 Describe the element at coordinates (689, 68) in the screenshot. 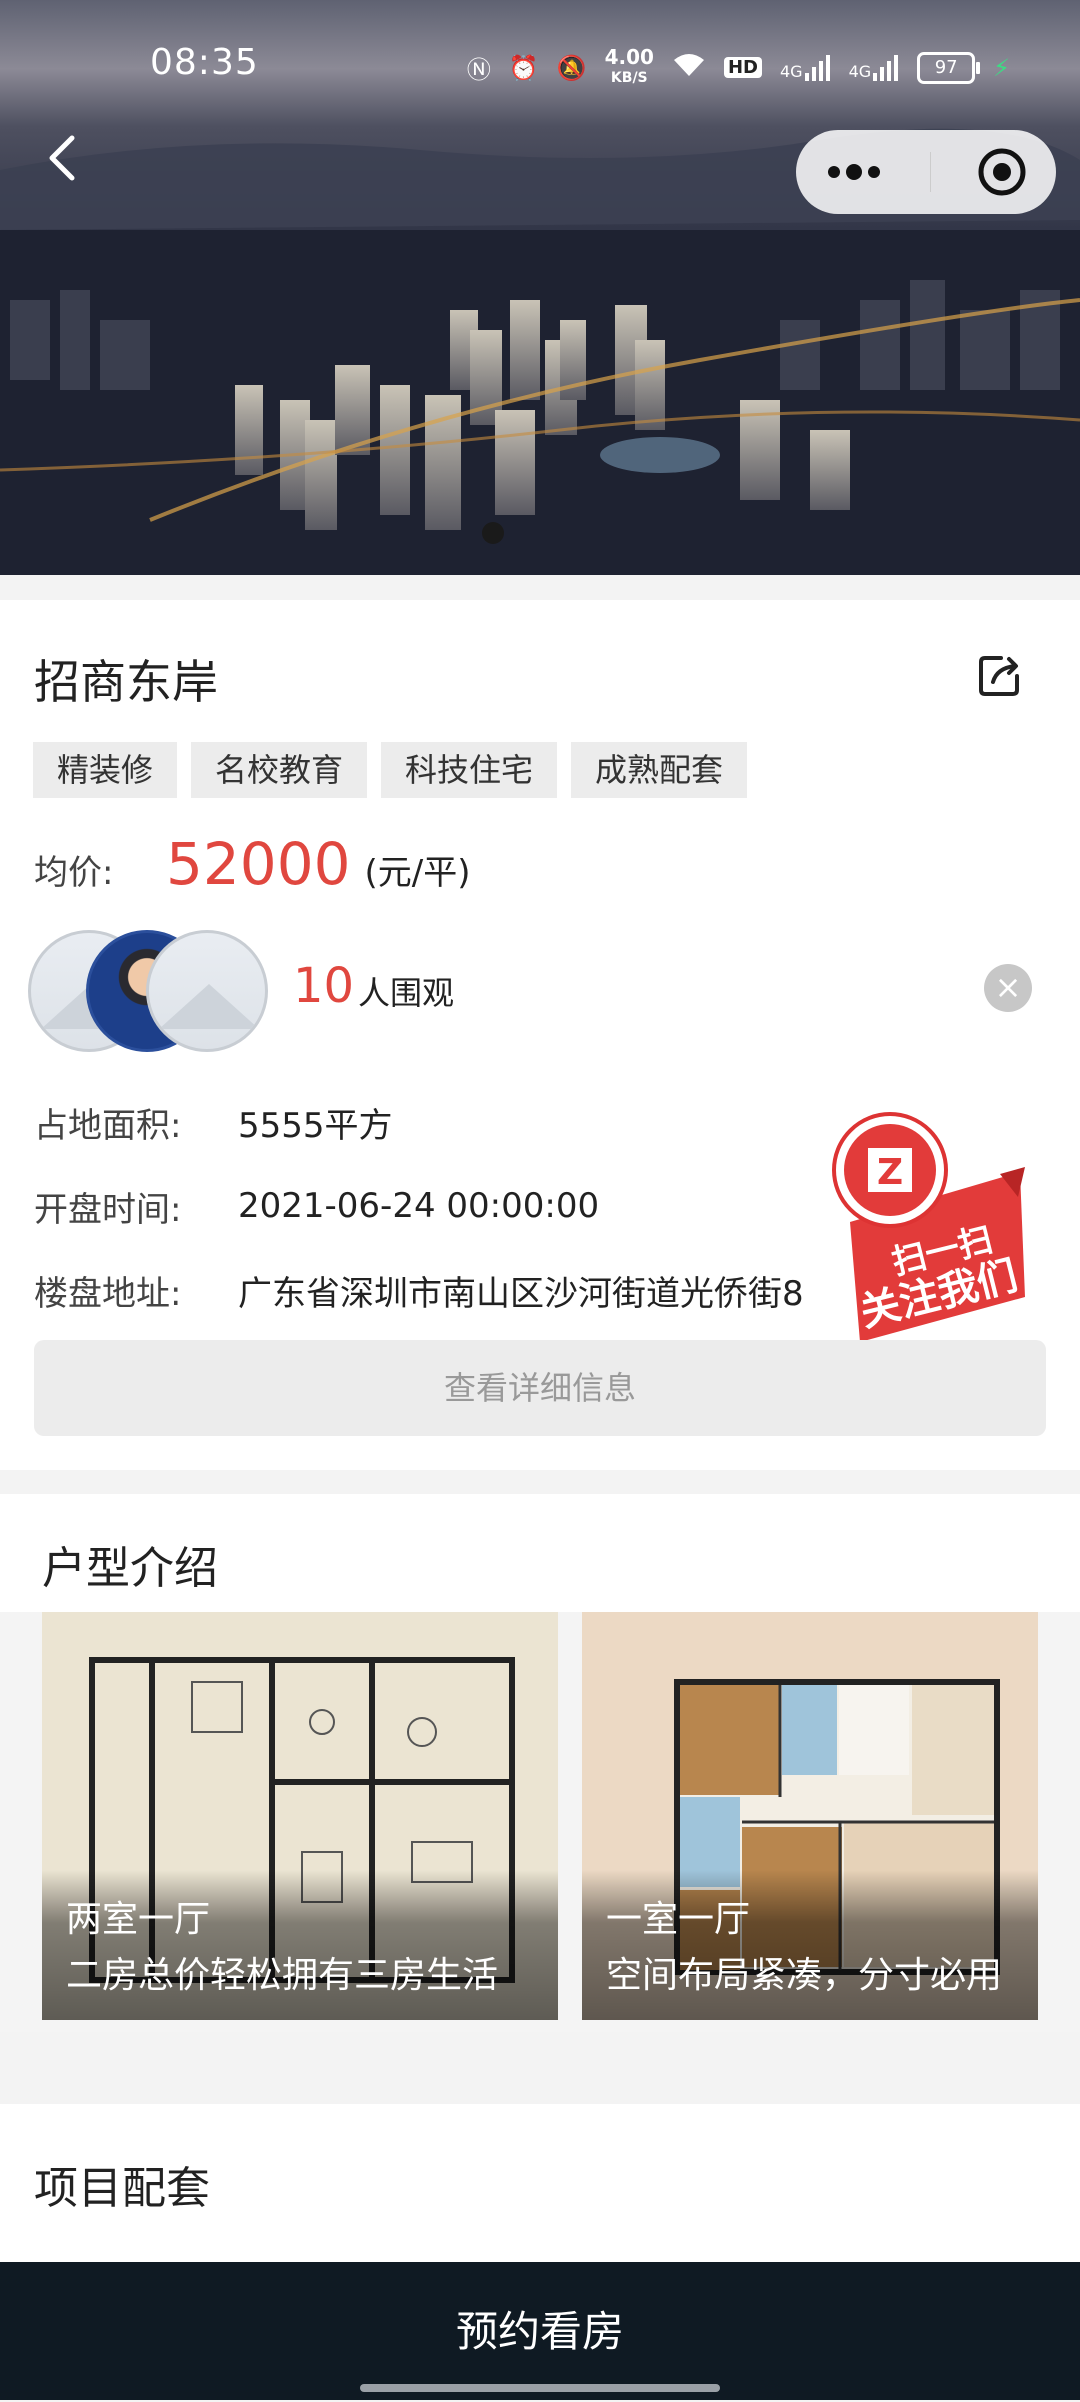

I see `wifi-icon` at that location.